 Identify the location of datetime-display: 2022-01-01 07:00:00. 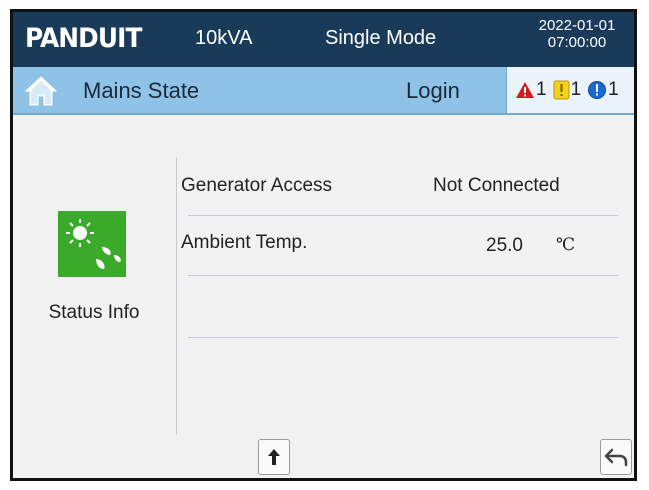
(577, 34).